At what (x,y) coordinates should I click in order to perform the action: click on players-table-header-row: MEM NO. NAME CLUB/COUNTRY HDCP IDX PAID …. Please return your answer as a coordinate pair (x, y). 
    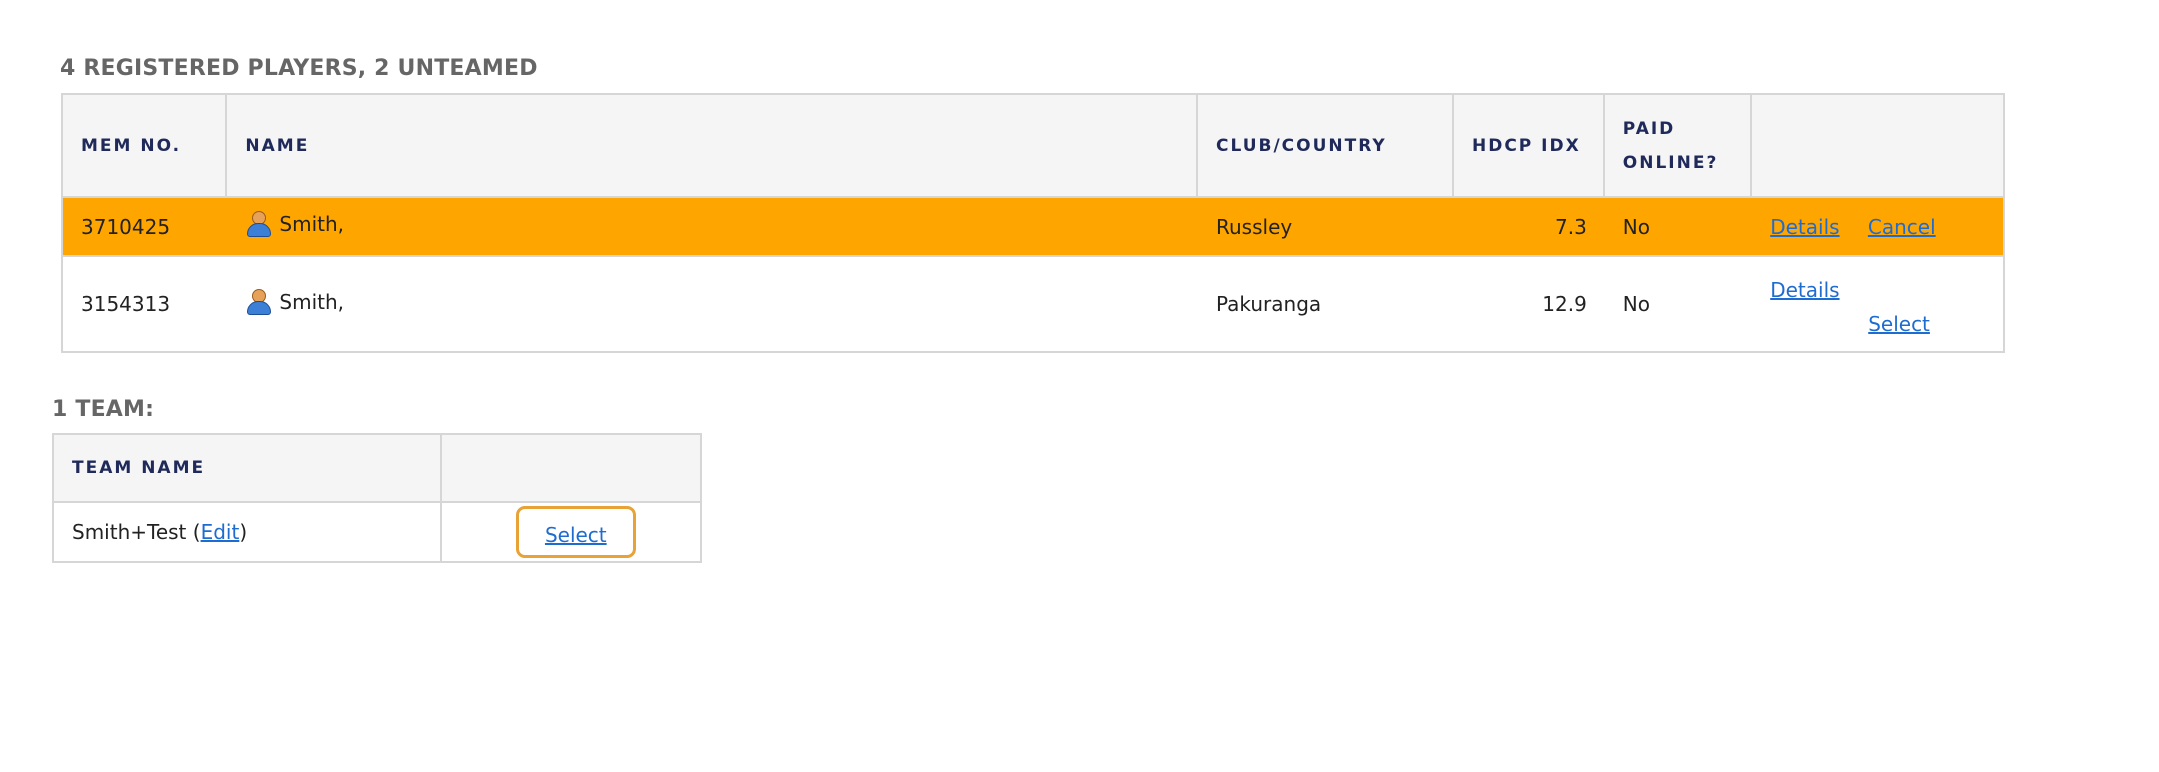
    Looking at the image, I should click on (1032, 145).